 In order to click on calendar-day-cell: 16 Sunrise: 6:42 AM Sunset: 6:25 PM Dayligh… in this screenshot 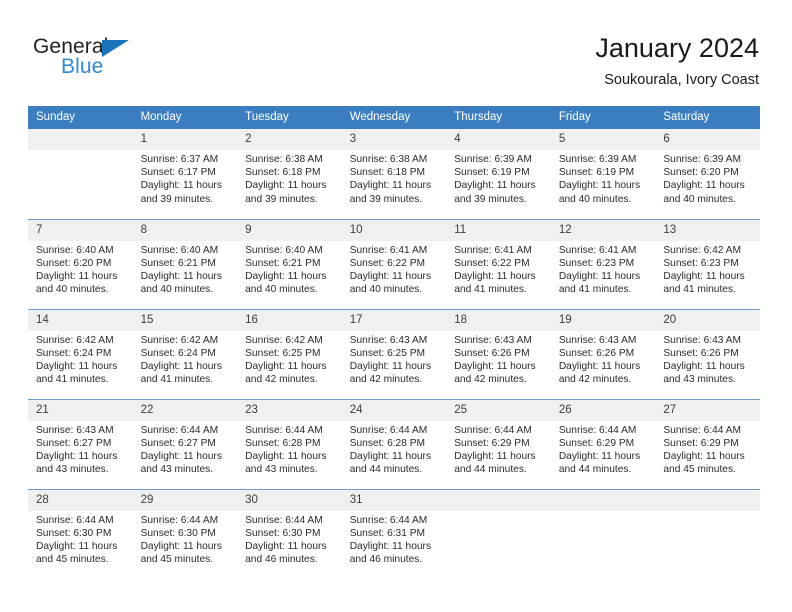, I will do `click(289, 353)`.